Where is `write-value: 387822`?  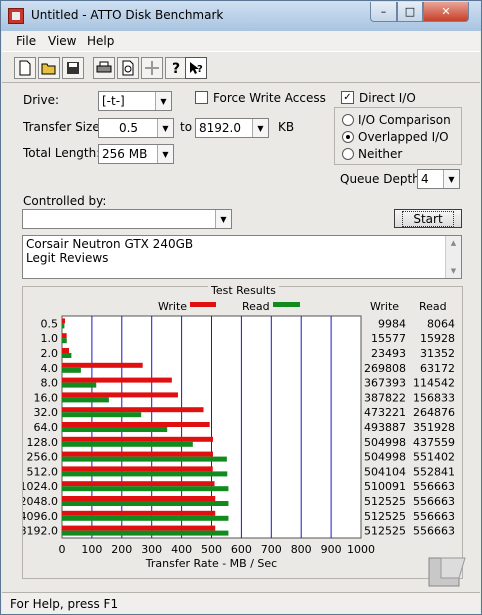
write-value: 387822 is located at coordinates (385, 397).